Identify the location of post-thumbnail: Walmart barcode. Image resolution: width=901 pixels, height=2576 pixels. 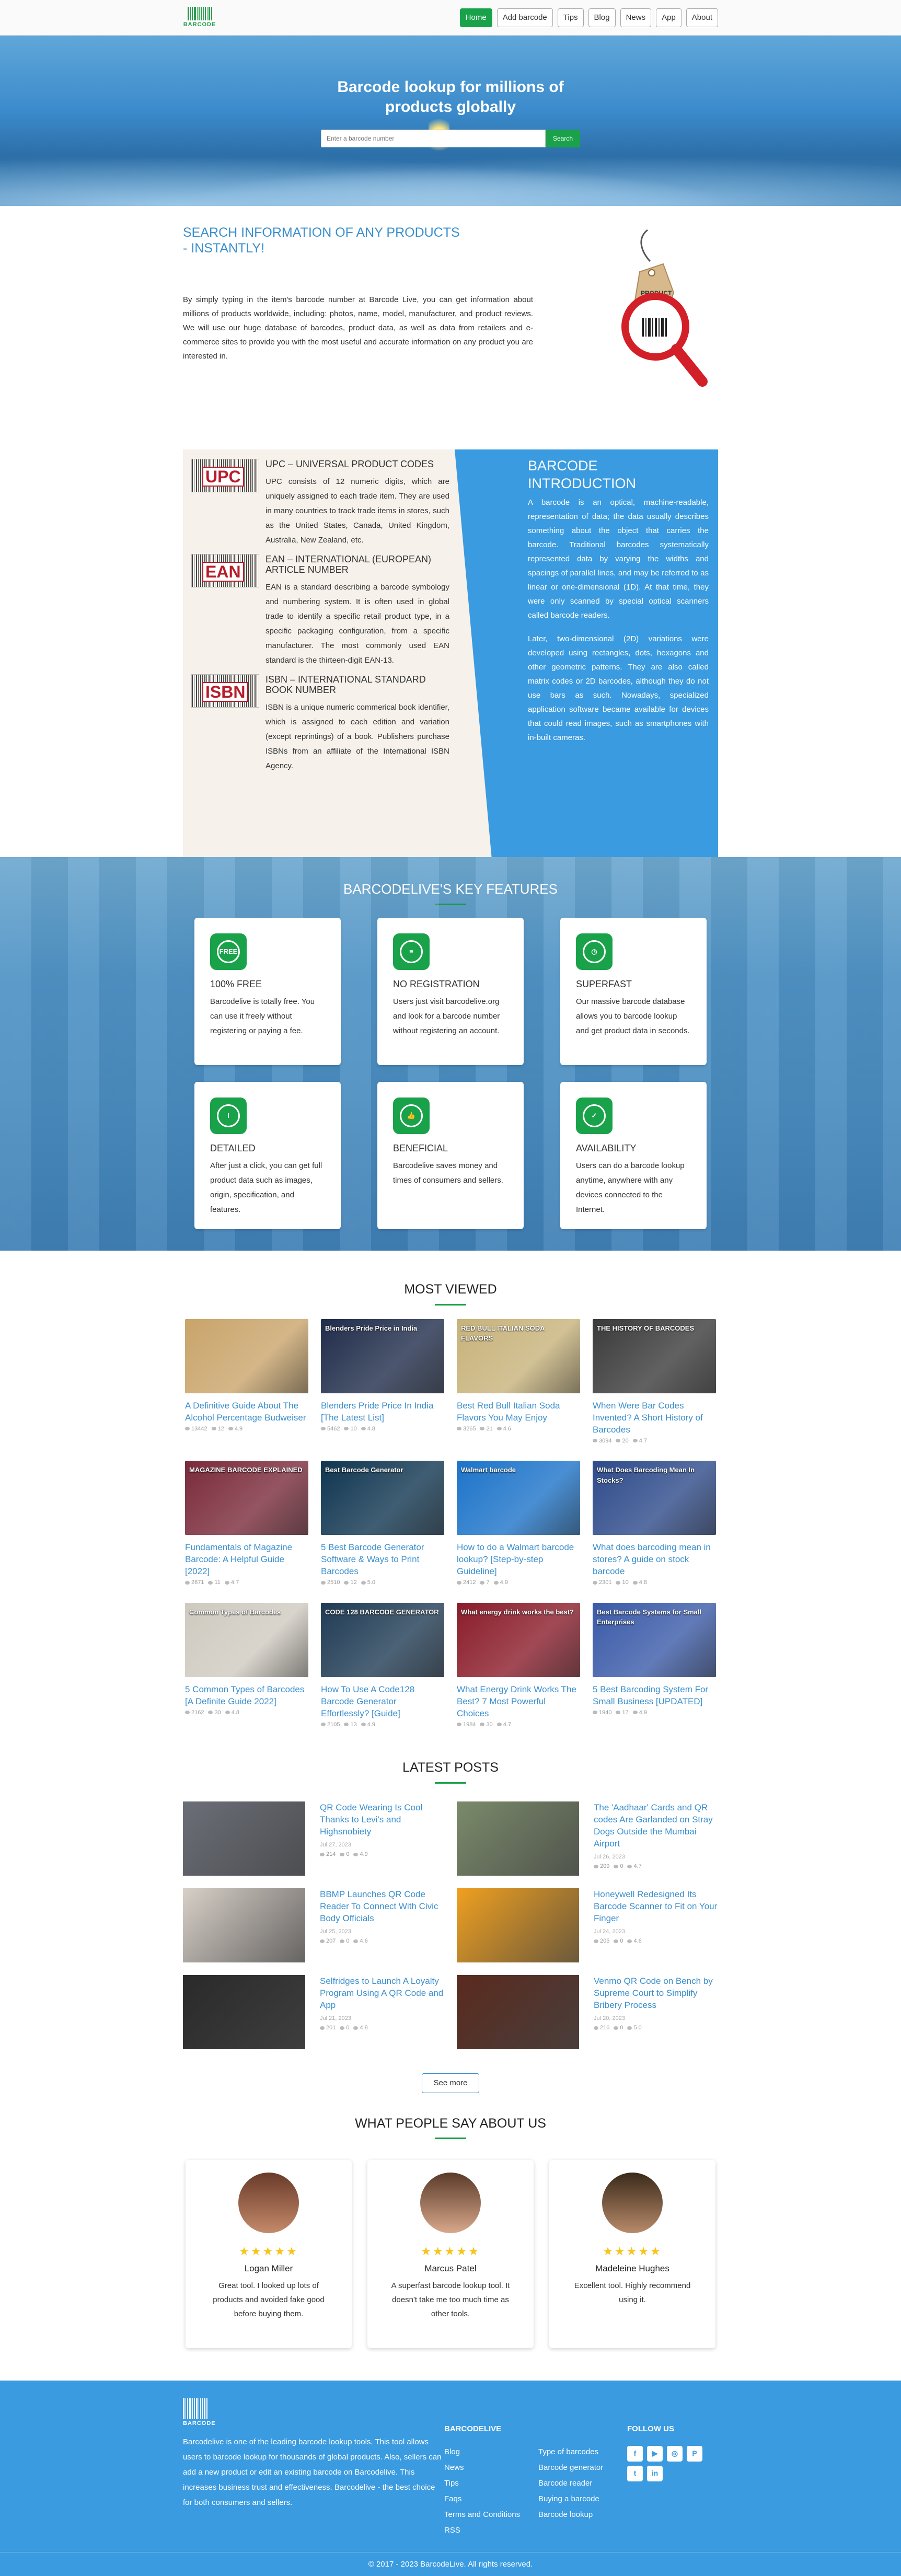
(518, 1498).